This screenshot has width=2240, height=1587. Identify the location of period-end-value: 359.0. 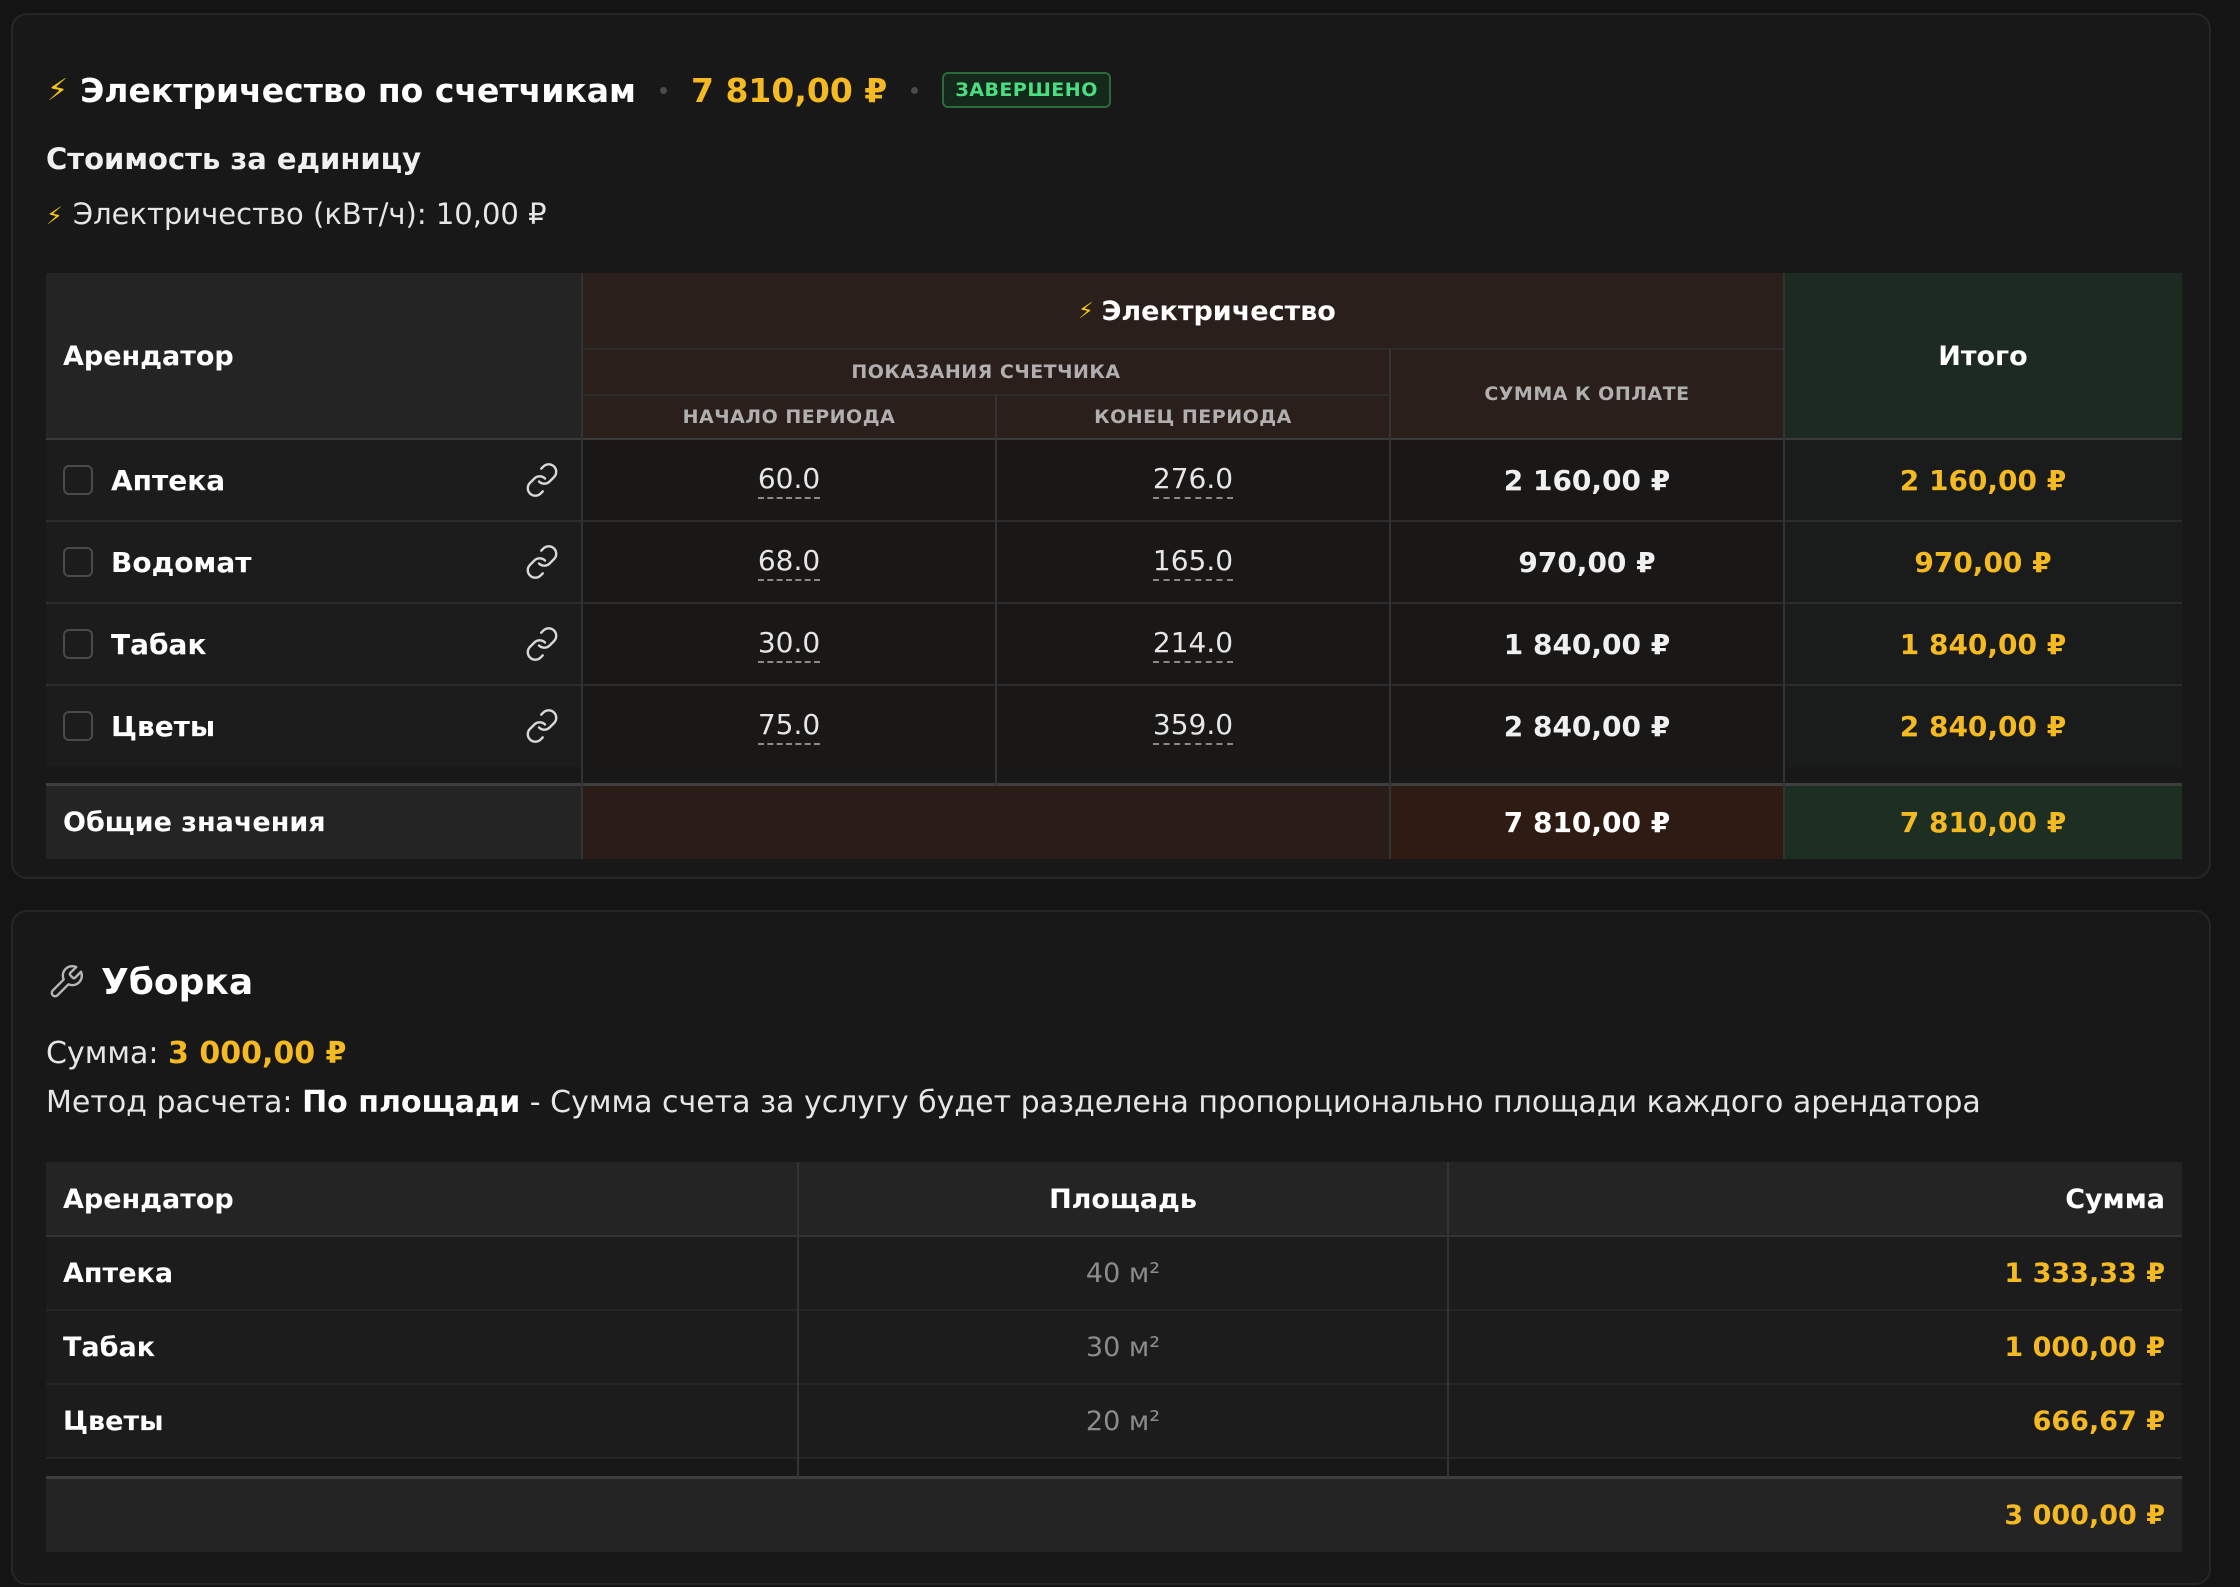
(1193, 726).